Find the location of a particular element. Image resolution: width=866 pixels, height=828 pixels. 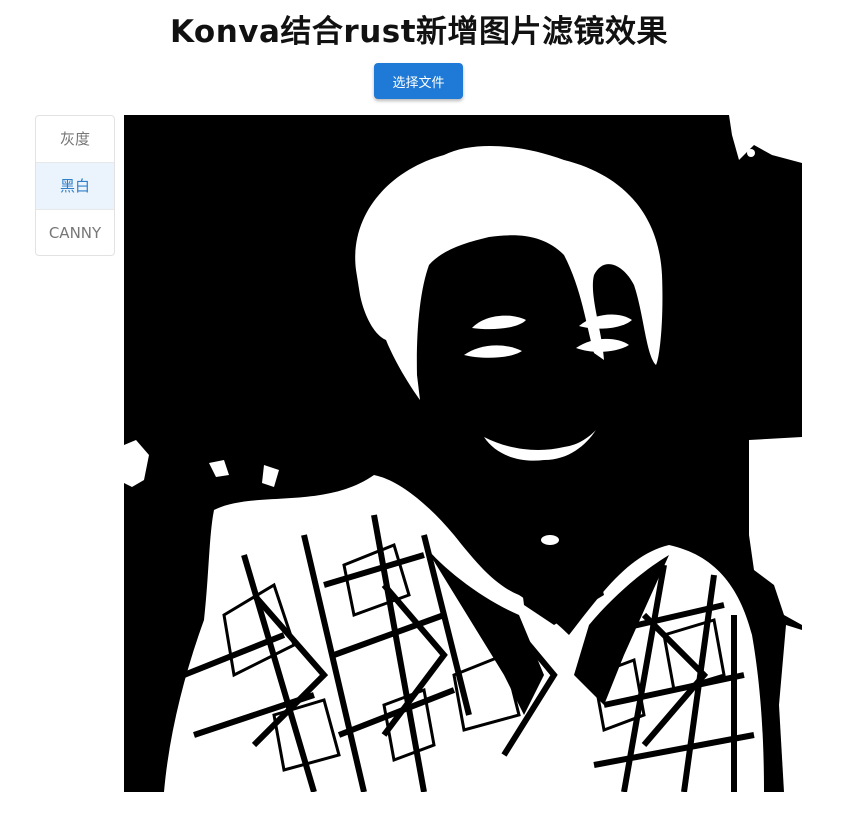

filter-menu: 灰度 黑白 CANNY is located at coordinates (75, 185).